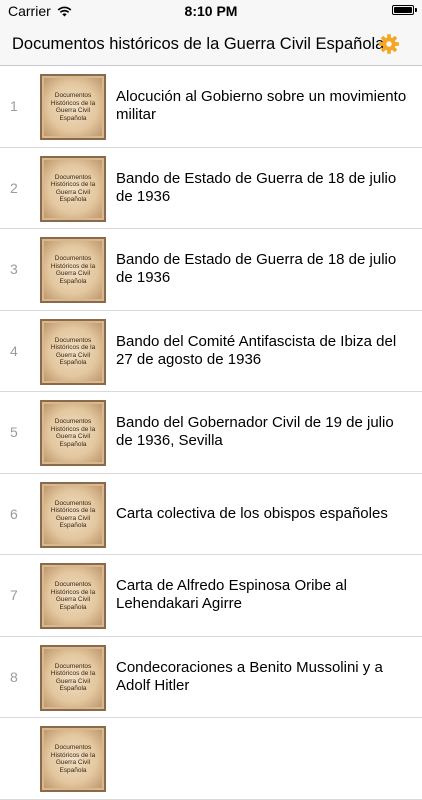 This screenshot has height=800, width=422. I want to click on status-time: 8:10 PM, so click(211, 11).